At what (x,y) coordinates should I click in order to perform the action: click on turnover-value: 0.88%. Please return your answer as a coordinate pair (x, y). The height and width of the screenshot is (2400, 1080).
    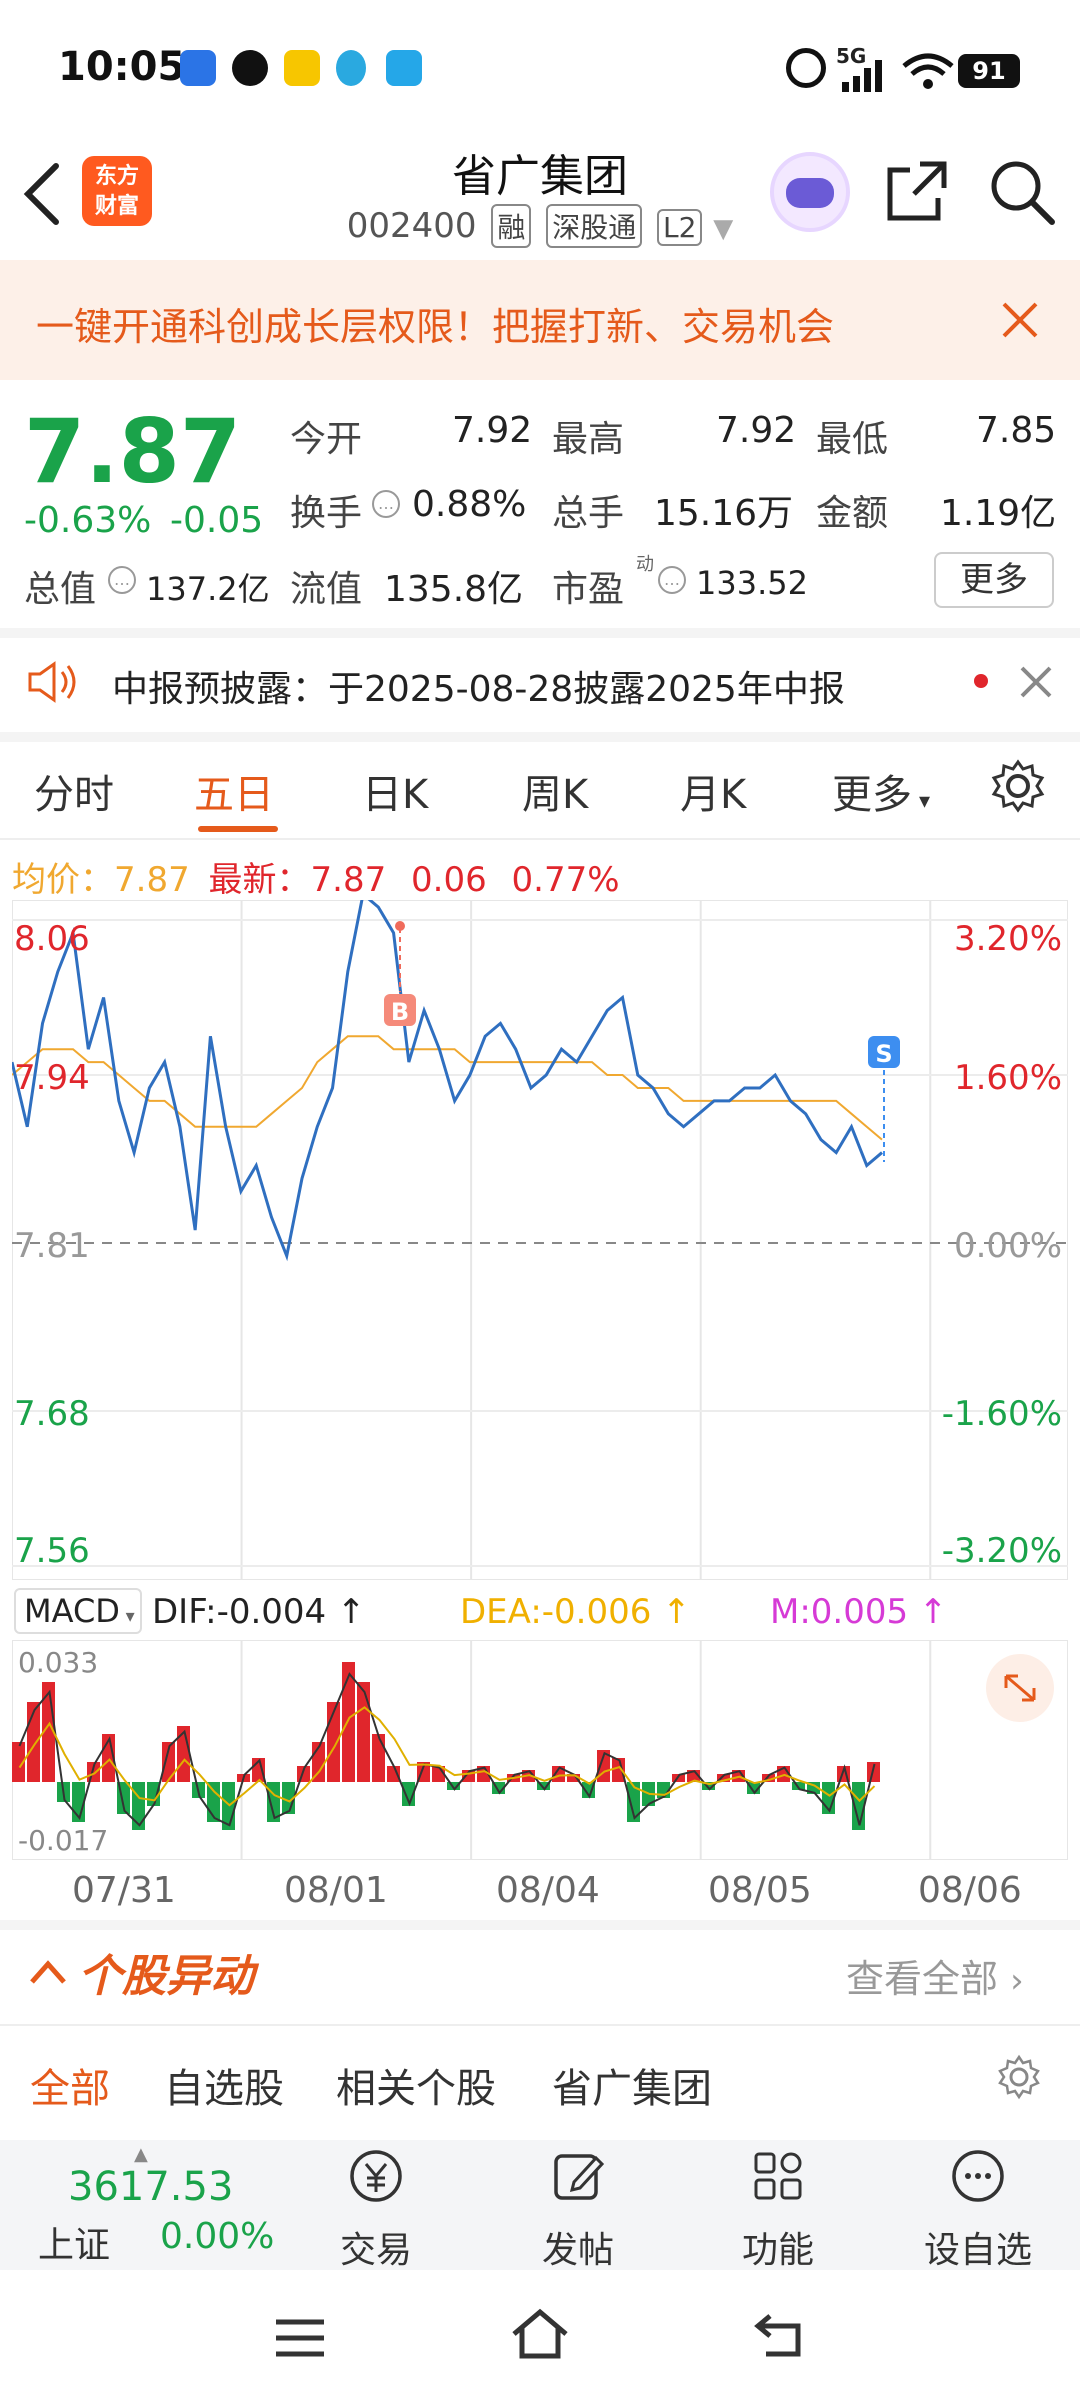
    Looking at the image, I should click on (469, 504).